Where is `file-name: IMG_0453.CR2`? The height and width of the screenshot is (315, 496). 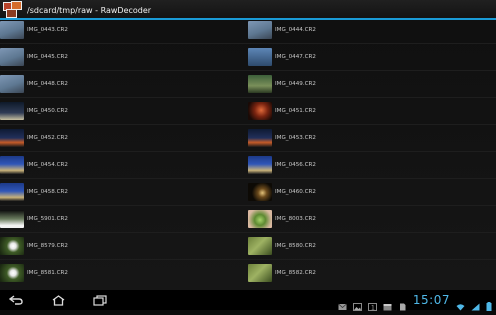
file-name: IMG_0453.CR2 is located at coordinates (295, 138).